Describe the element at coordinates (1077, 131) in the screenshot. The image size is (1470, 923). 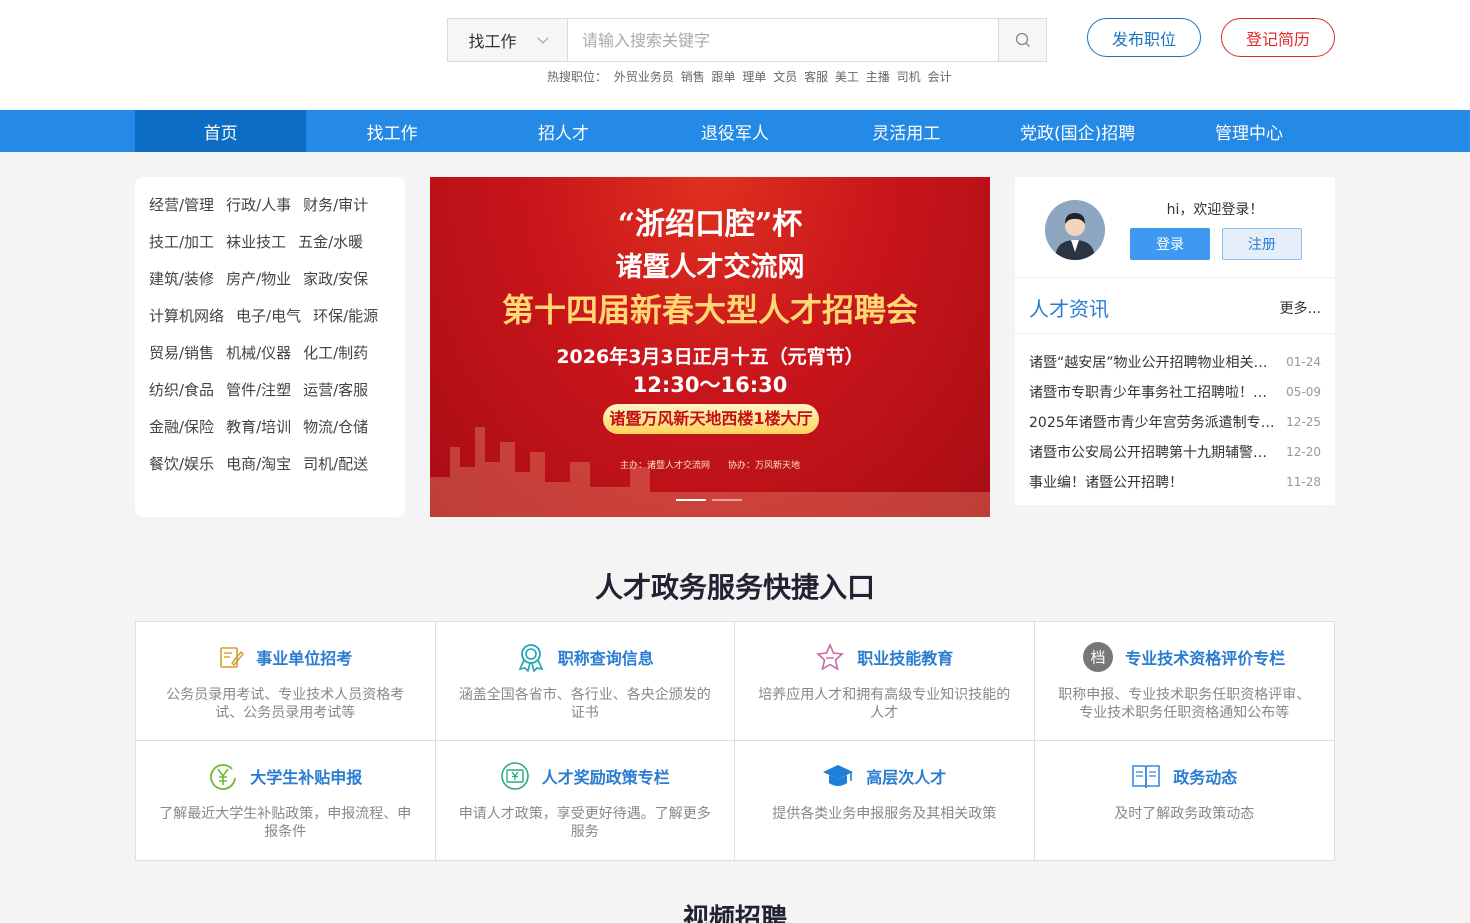
I see `nav-item-party-recruit: 党政(国企)招聘` at that location.